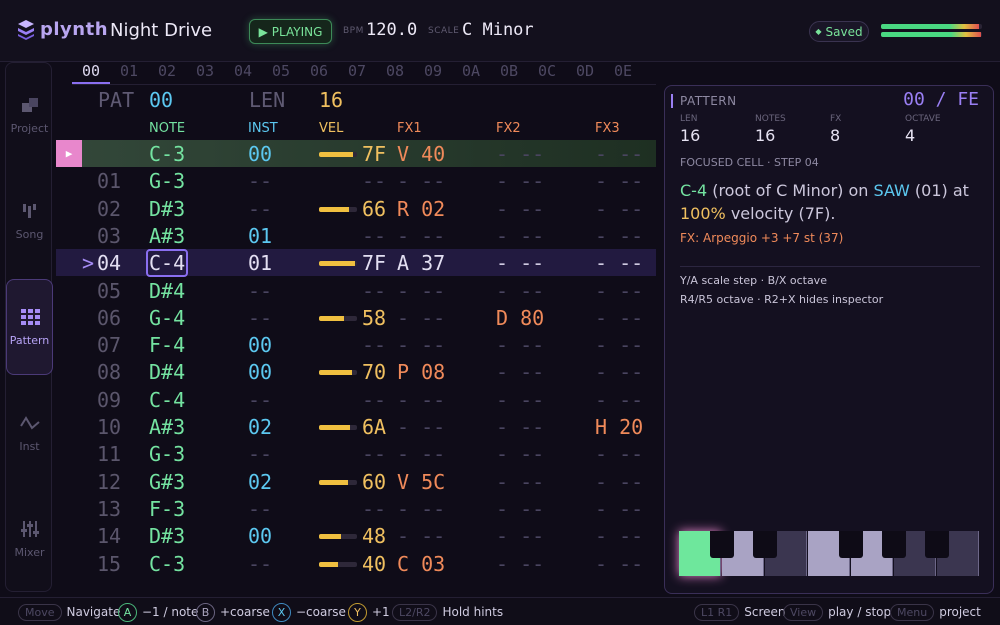 This screenshot has height=625, width=1000. Describe the element at coordinates (167, 482) in the screenshot. I see `note-cell: G#3` at that location.